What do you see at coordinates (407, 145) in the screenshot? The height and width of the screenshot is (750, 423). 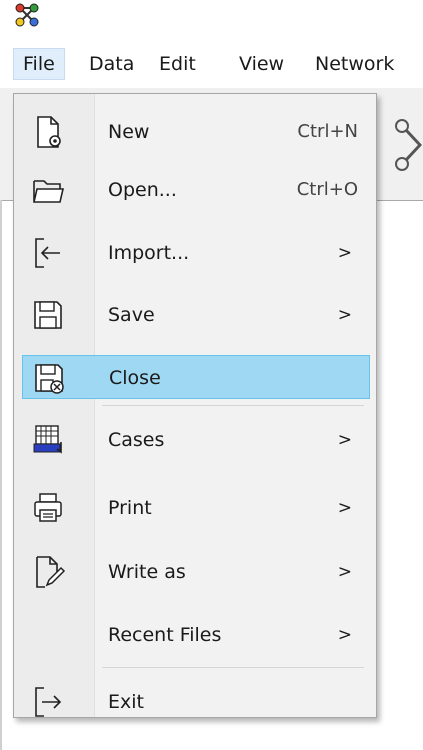 I see `toolbar-network-icon` at bounding box center [407, 145].